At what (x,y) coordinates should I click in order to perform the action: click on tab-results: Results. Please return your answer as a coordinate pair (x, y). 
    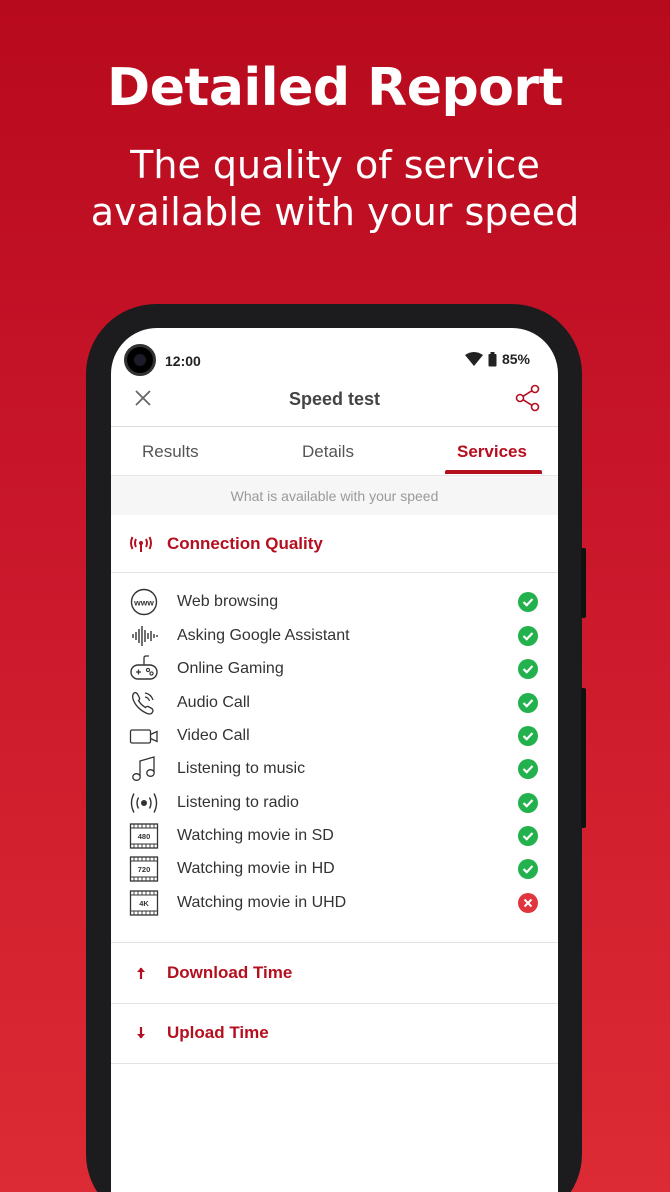
    Looking at the image, I should click on (170, 452).